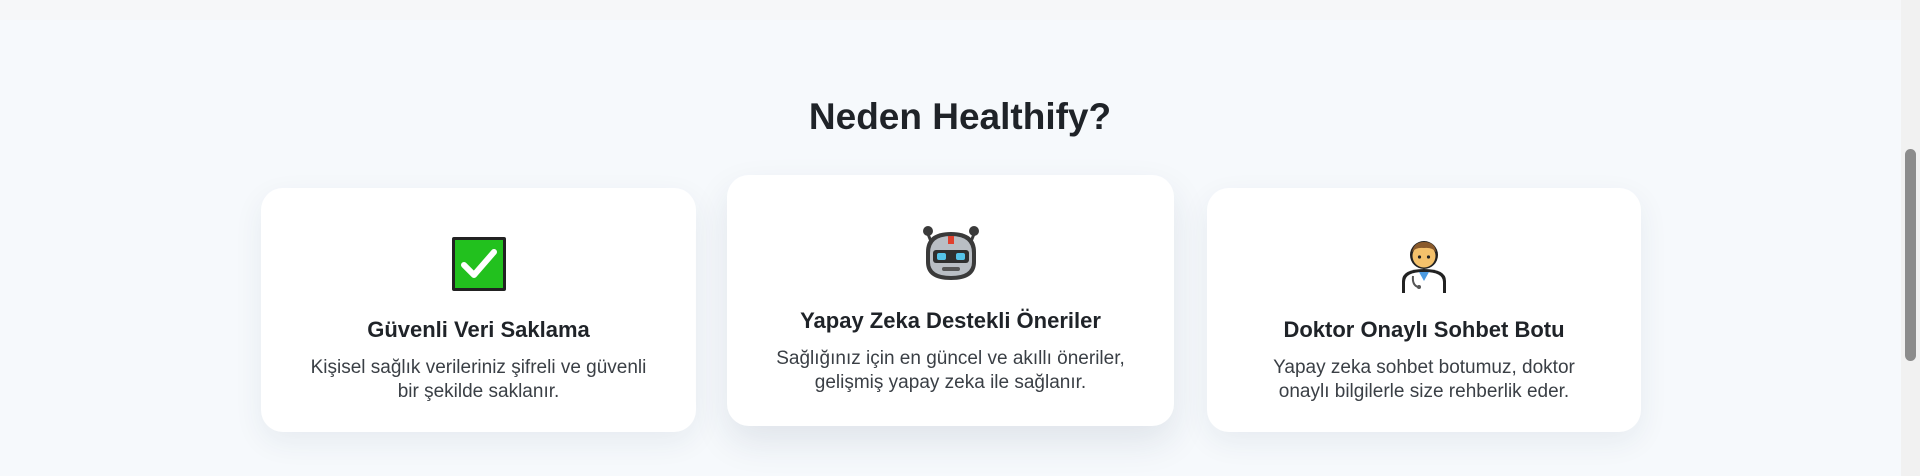 The width and height of the screenshot is (1920, 476). What do you see at coordinates (1424, 391) in the screenshot?
I see `feature-description-line: onaylı bilgilerle size rehberlik eder.` at bounding box center [1424, 391].